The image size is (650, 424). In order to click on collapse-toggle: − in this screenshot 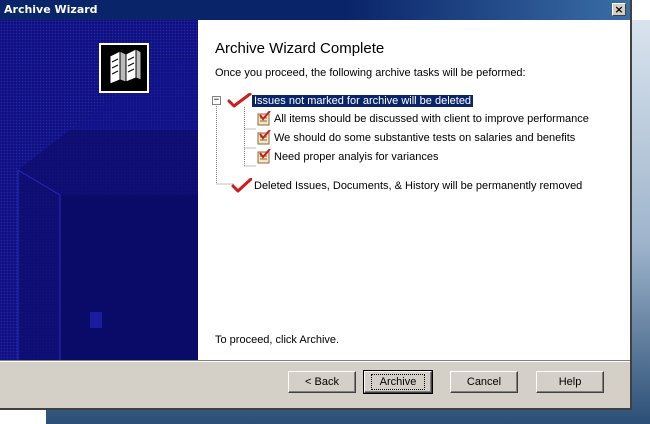, I will do `click(216, 100)`.